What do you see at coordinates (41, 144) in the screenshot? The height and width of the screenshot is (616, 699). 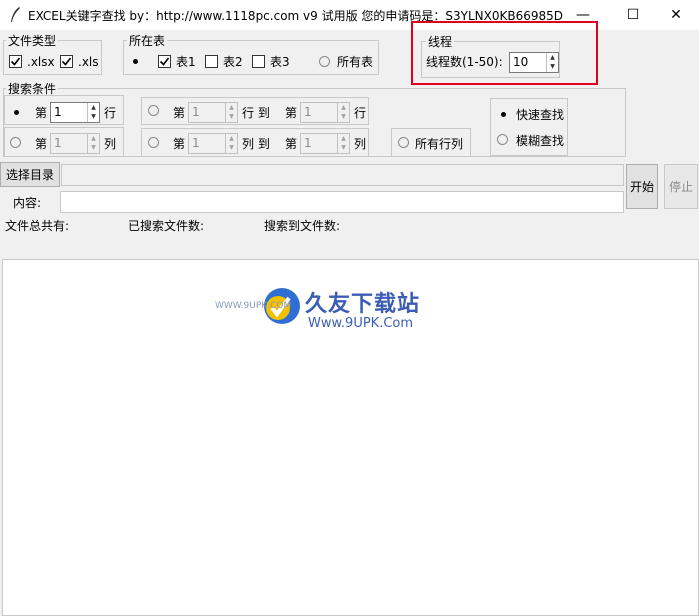 I see `col-single-prefix: 第` at bounding box center [41, 144].